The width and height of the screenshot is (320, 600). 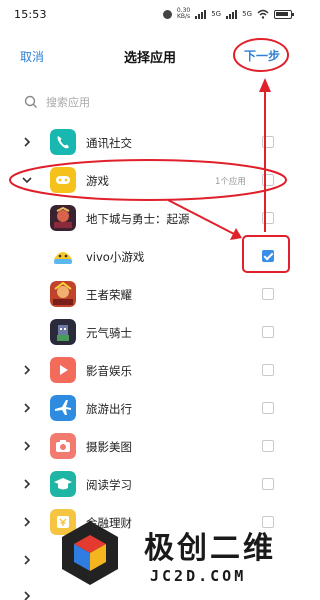 I want to click on network-speed: 0.30 KB/s, so click(x=183, y=13).